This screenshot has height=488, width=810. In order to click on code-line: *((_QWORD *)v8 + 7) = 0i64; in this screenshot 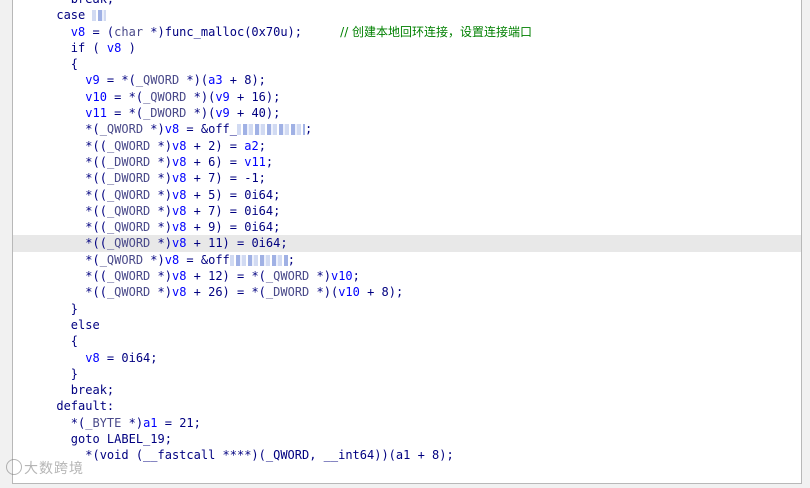, I will do `click(407, 211)`.